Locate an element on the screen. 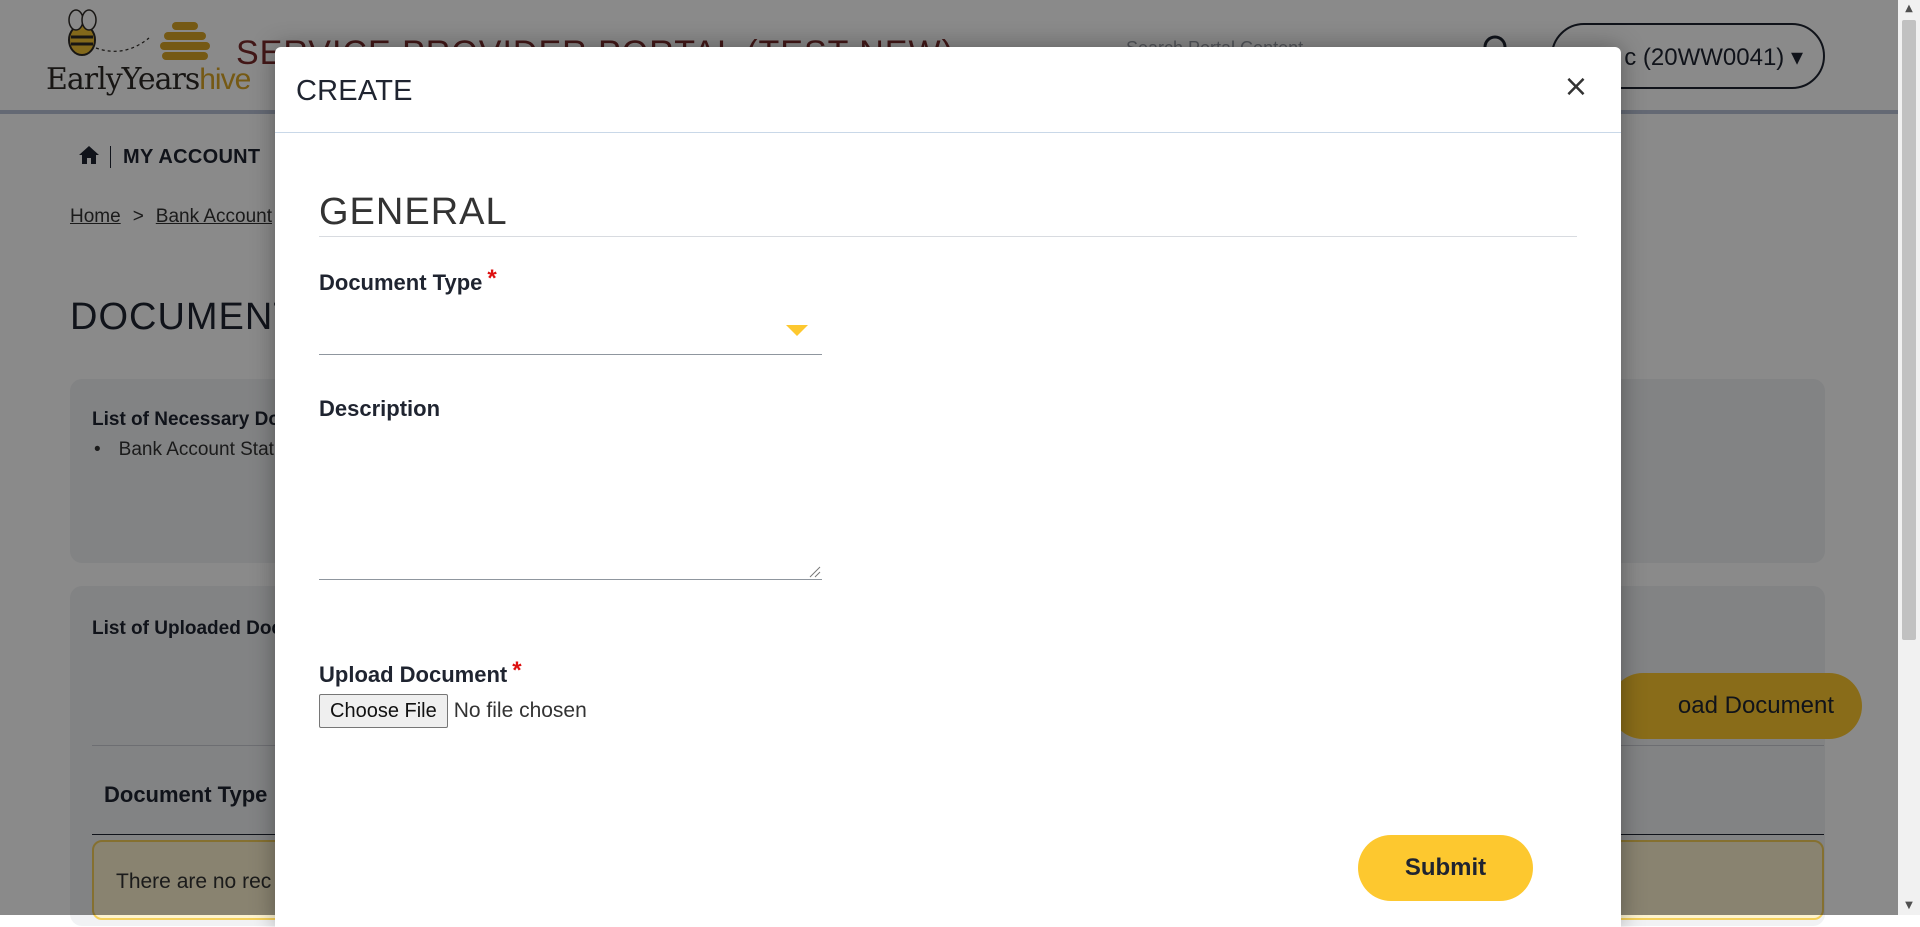 The height and width of the screenshot is (927, 1920). modal-title: CREATE is located at coordinates (354, 91).